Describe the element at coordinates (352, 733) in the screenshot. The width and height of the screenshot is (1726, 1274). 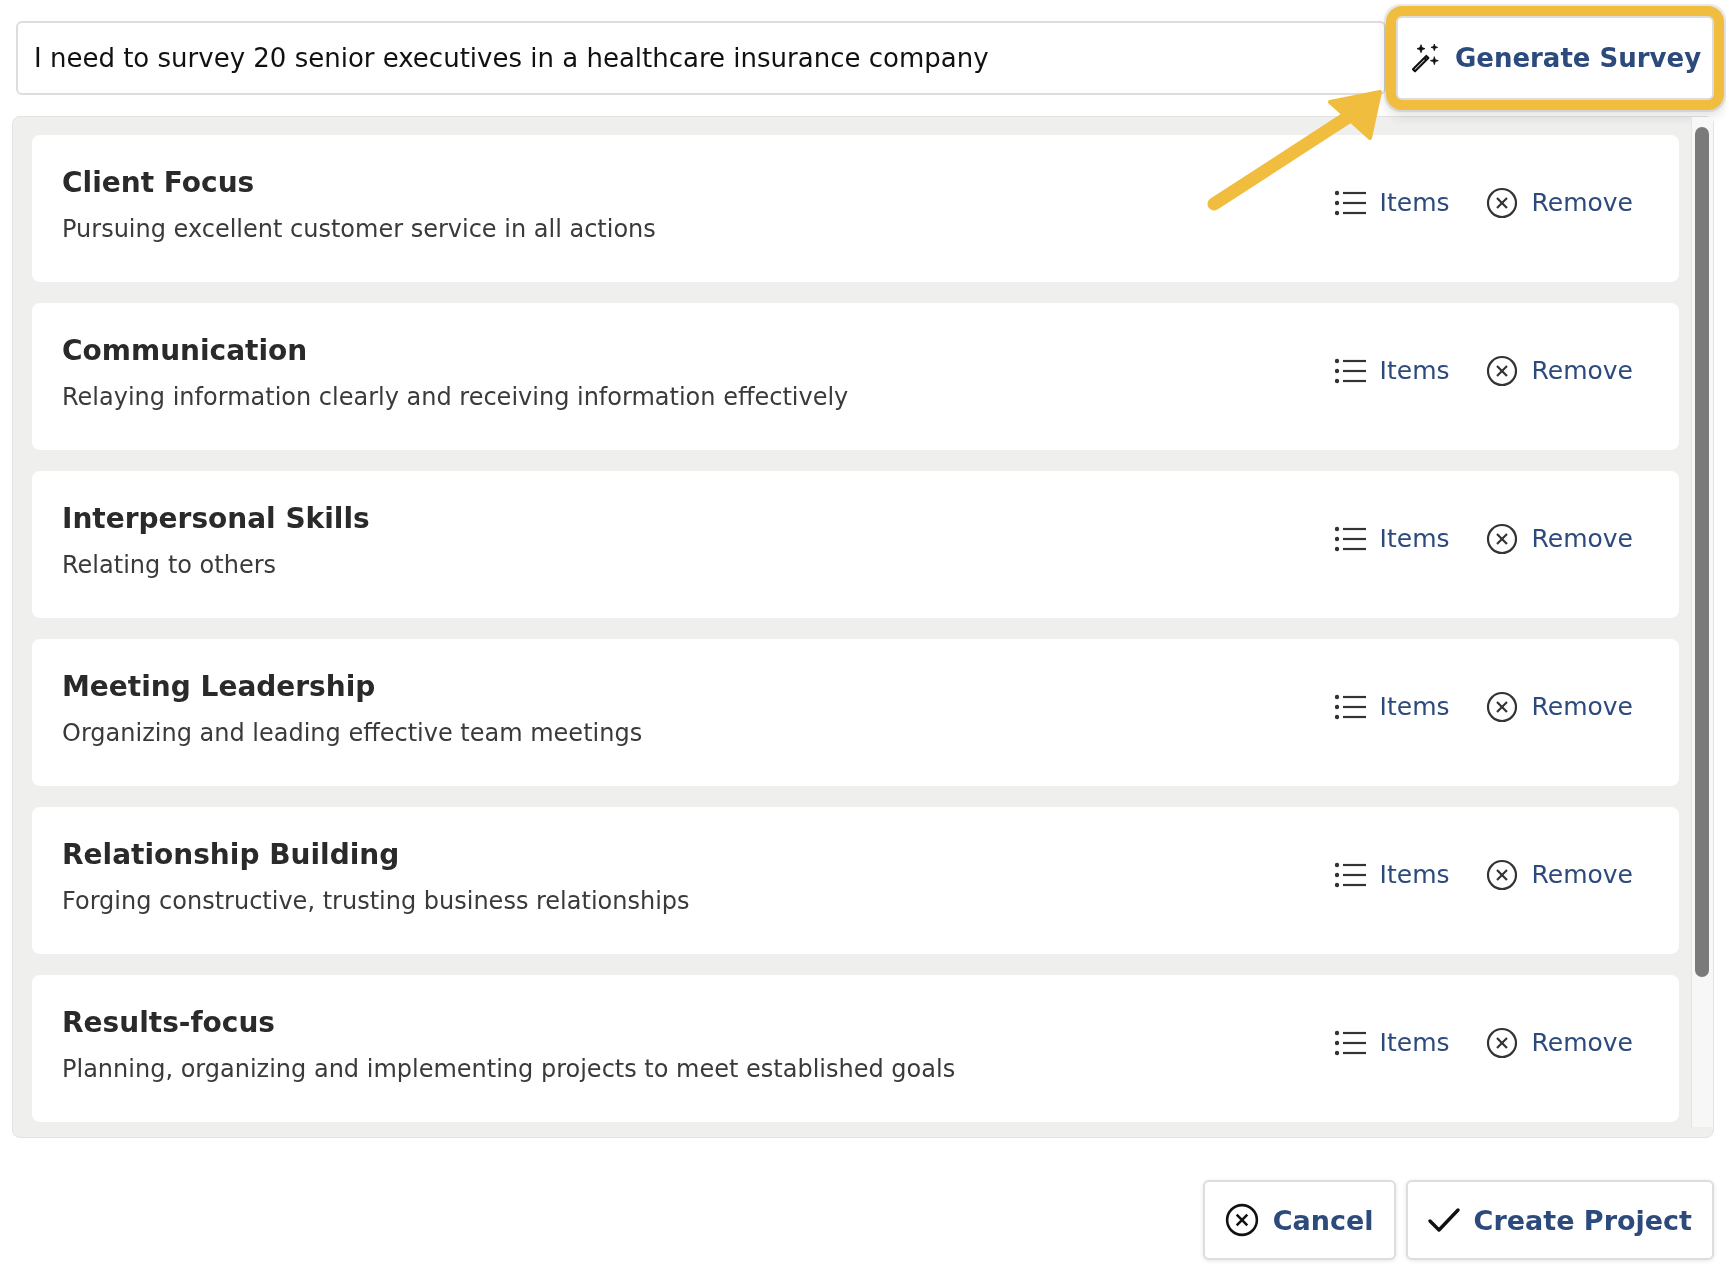
I see `competency-description: Organizing and leading effective team meetings` at that location.